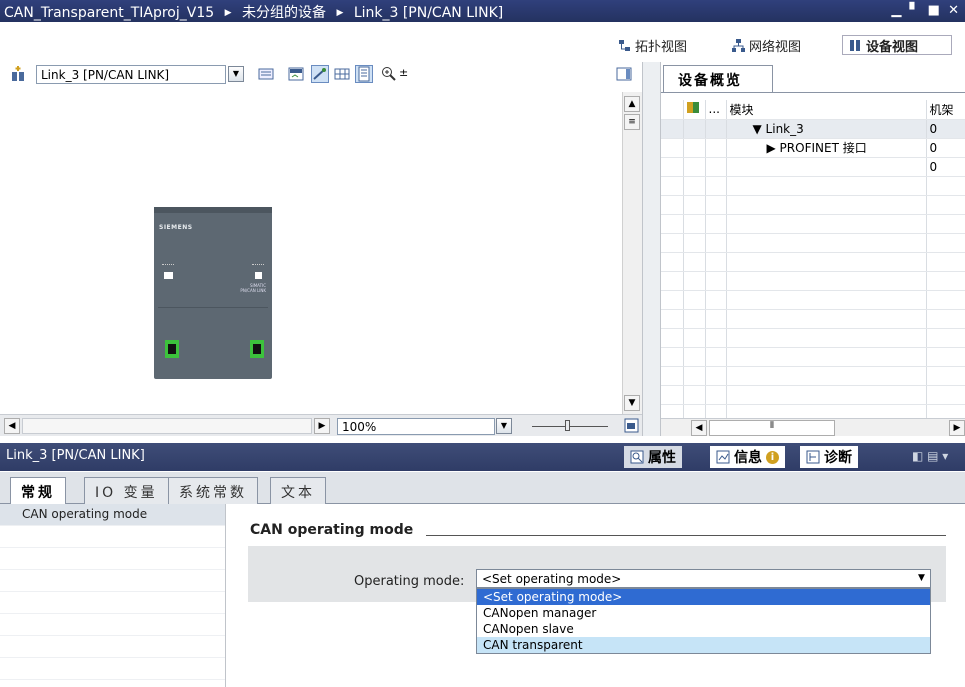 Image resolution: width=965 pixels, height=687 pixels. Describe the element at coordinates (126, 490) in the screenshot. I see `subtab-io-tags: IO 变量` at that location.